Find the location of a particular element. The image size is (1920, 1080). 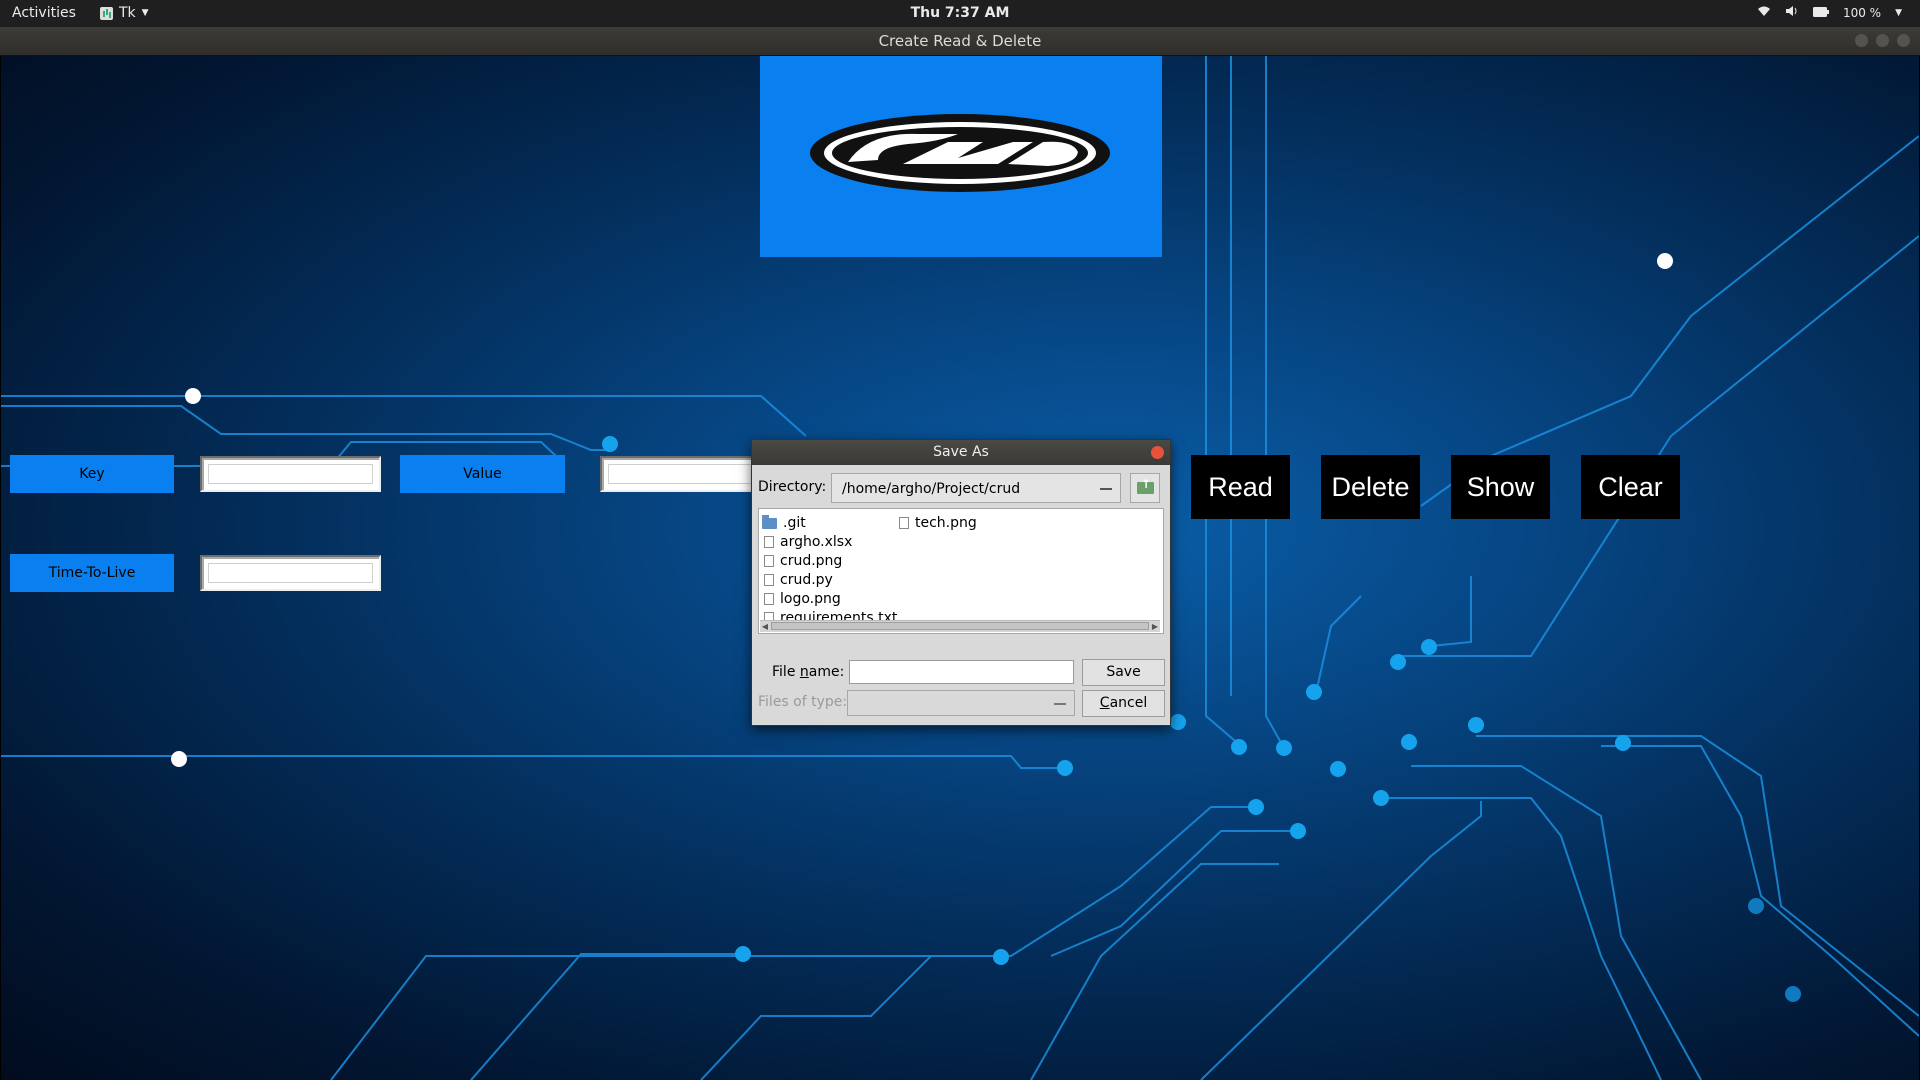

time-to-live-label: Time-To-Live is located at coordinates (92, 573).